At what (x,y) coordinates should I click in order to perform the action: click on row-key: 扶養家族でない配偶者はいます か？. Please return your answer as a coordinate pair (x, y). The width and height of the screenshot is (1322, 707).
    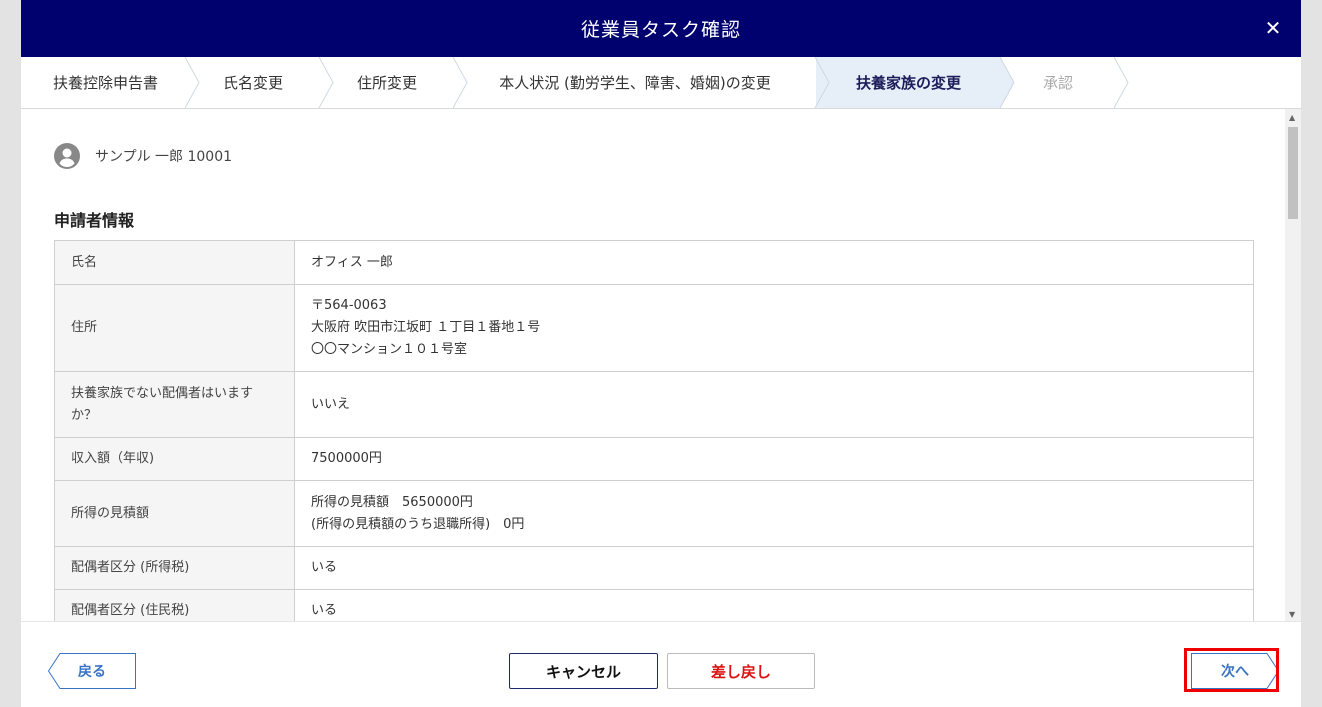
    Looking at the image, I should click on (174, 404).